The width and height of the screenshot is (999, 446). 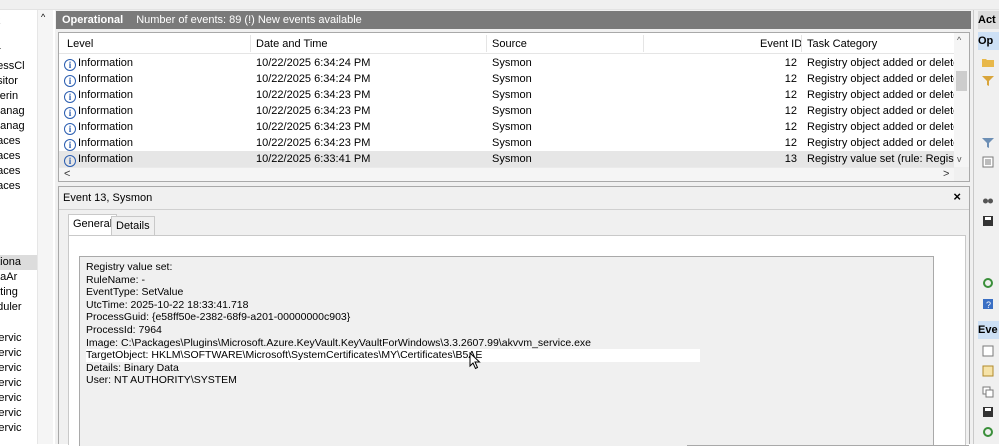 I want to click on event-detail-header: Event 13, Sysmon, so click(x=108, y=198).